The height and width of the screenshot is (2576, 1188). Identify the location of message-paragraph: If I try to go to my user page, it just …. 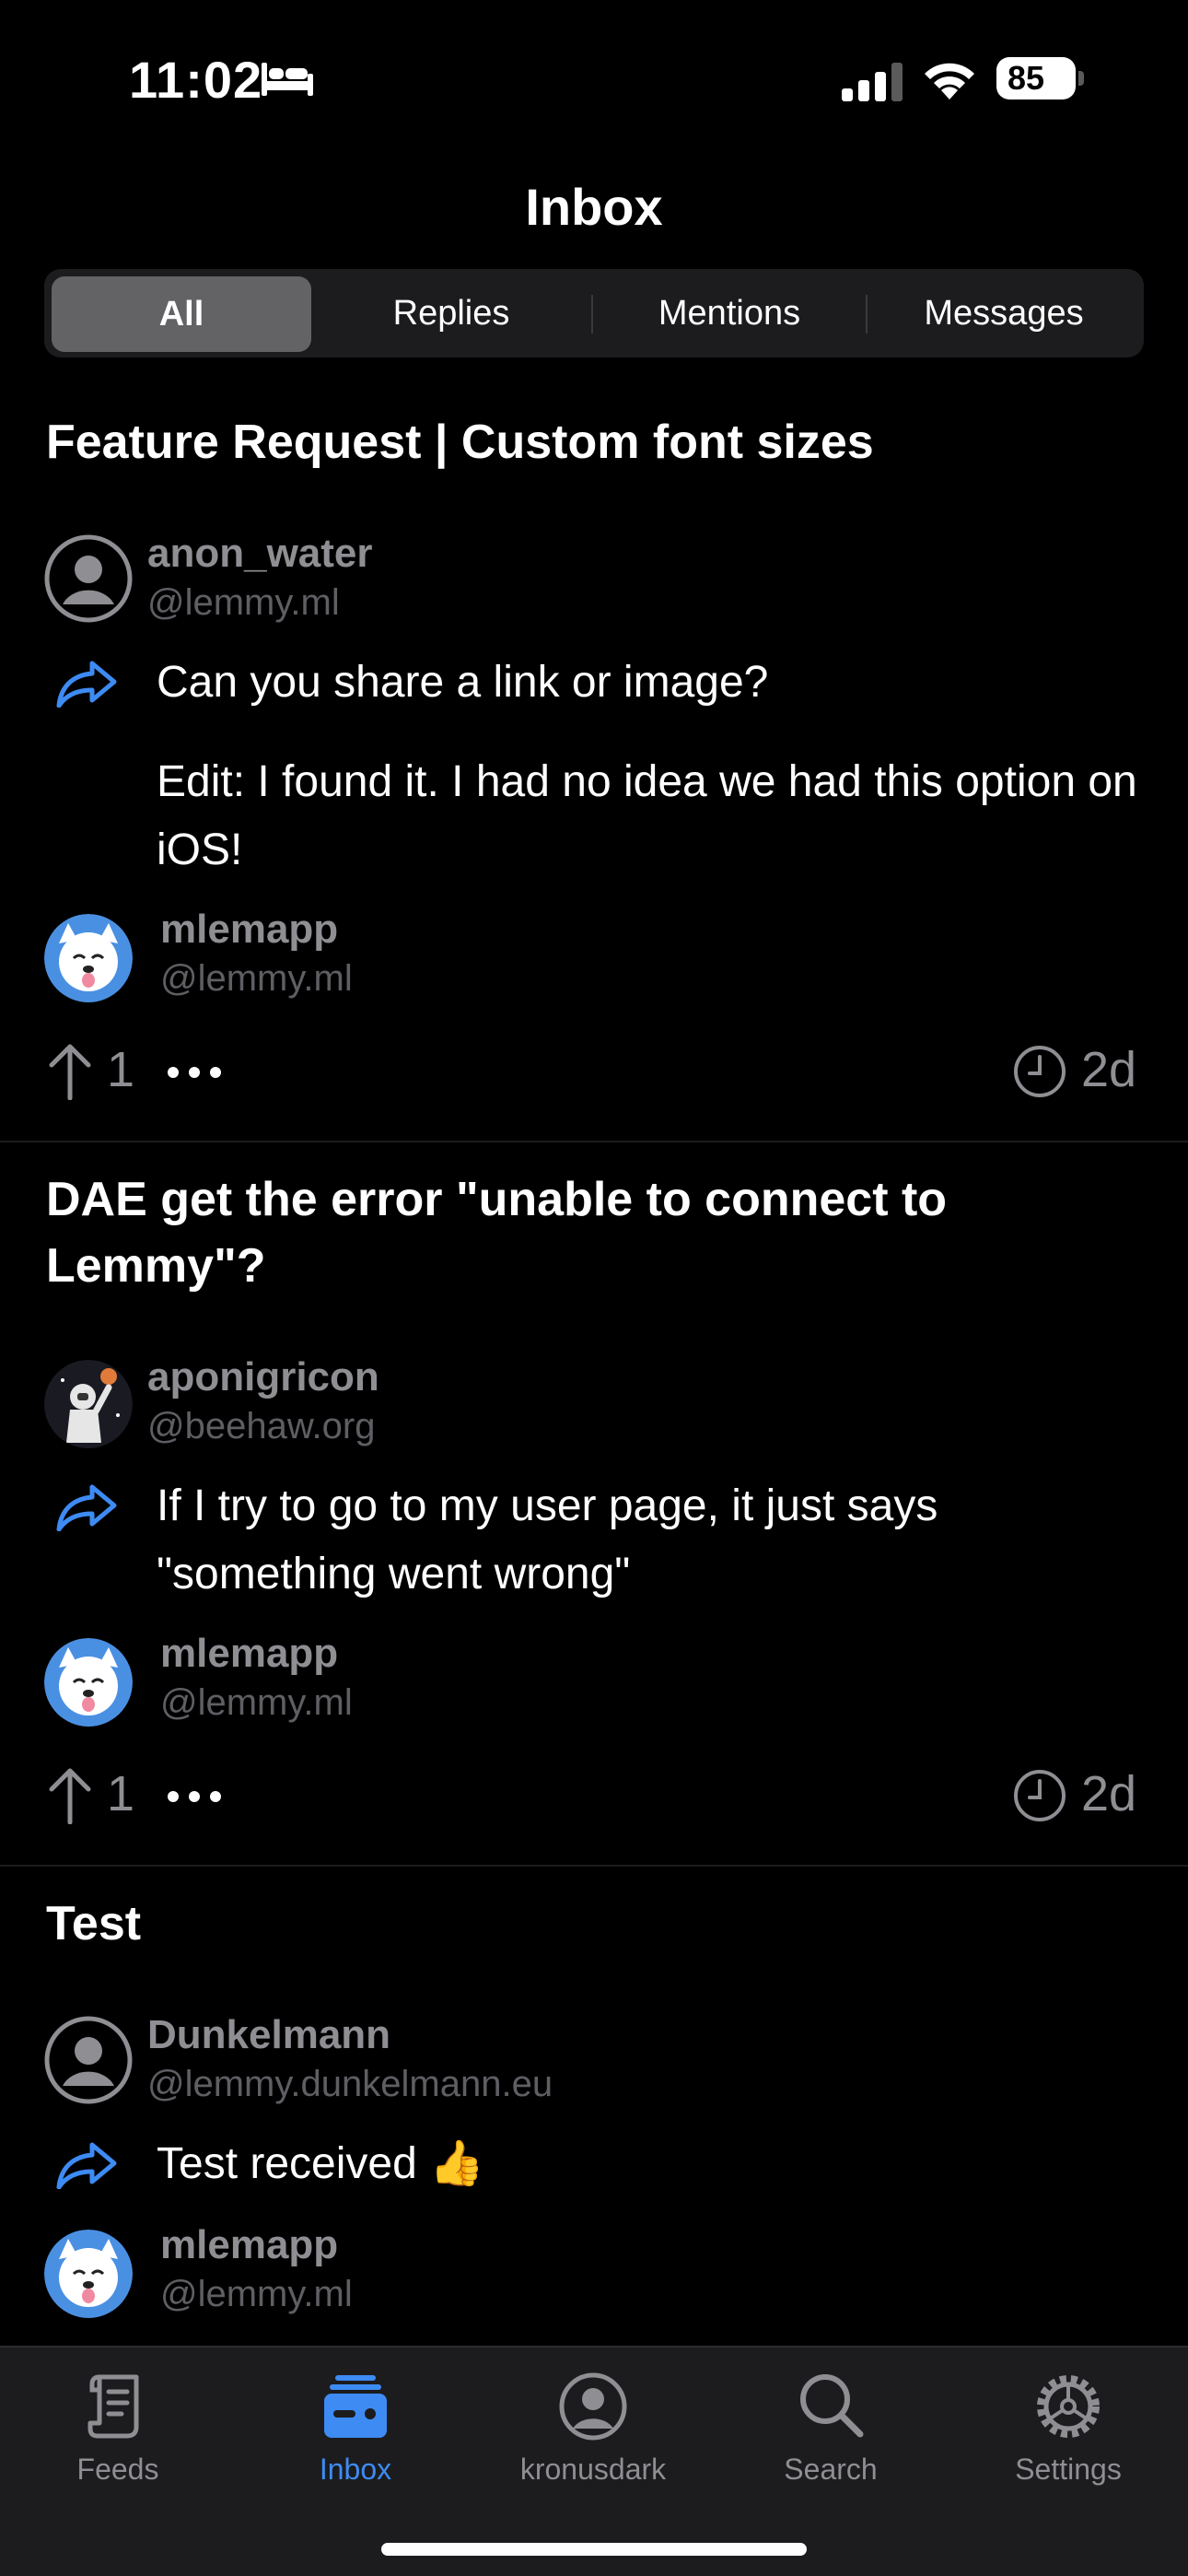
(547, 1539).